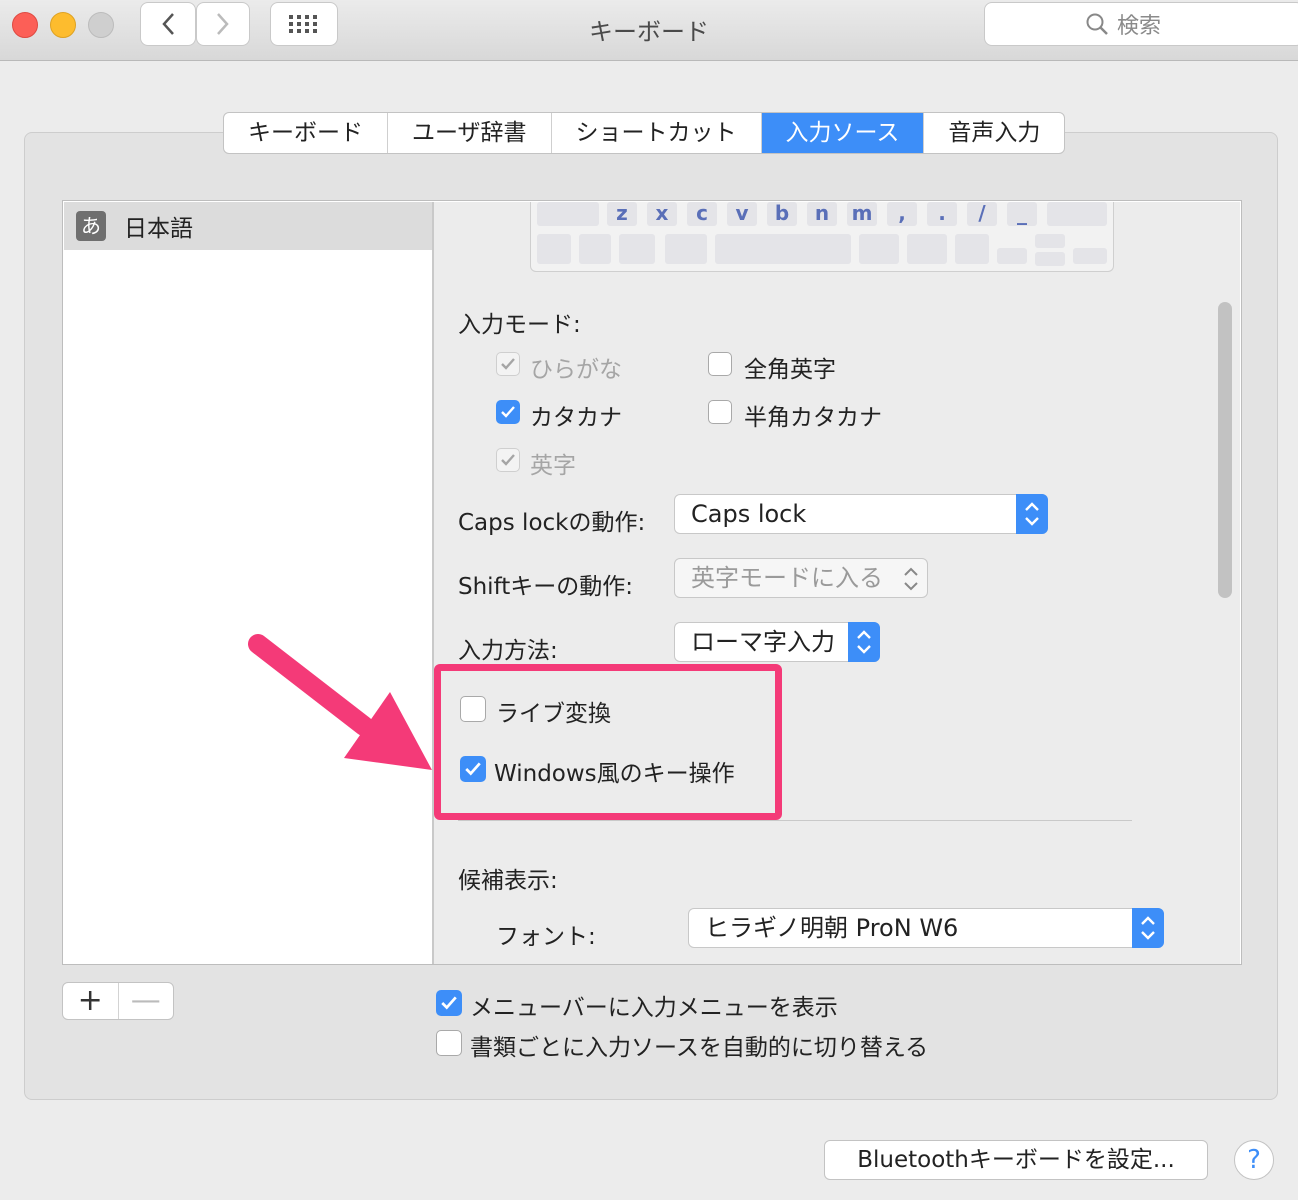  I want to click on key-n: n, so click(822, 214).